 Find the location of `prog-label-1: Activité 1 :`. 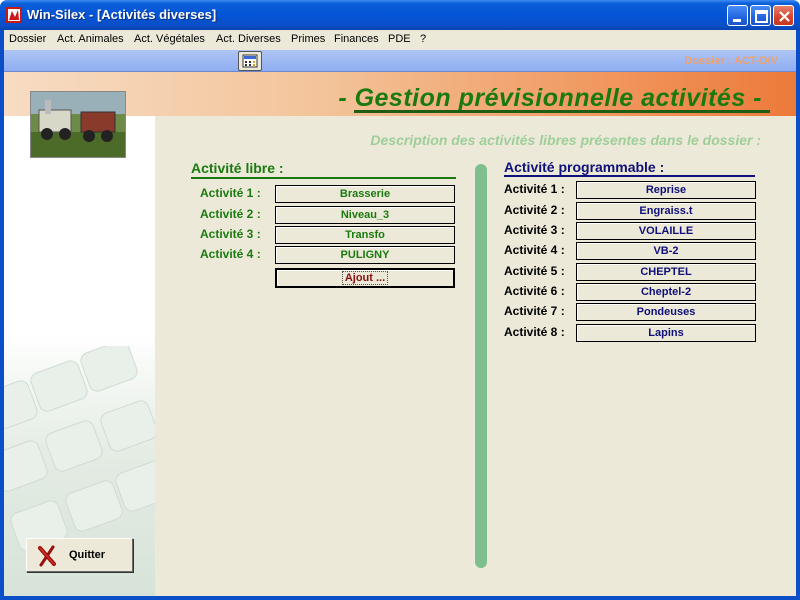

prog-label-1: Activité 1 : is located at coordinates (534, 189).